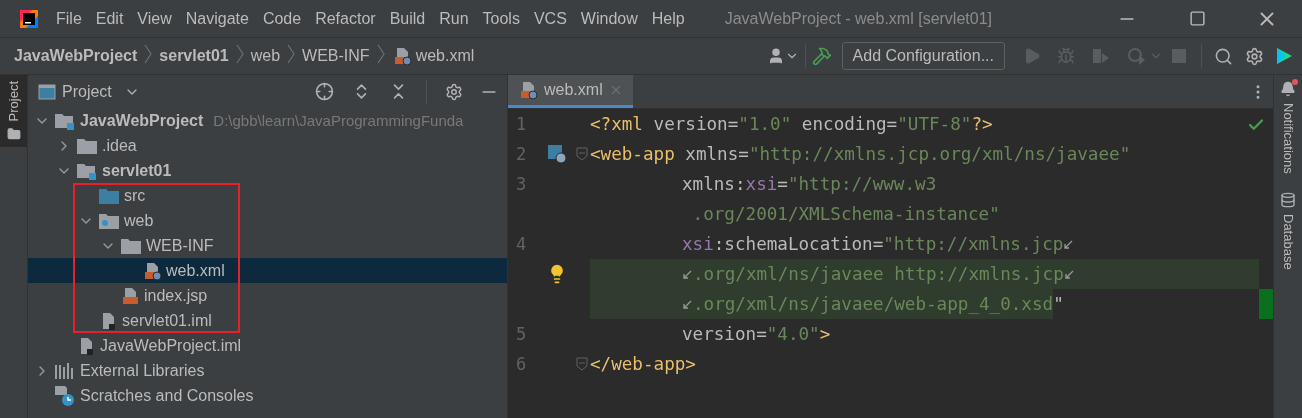 The height and width of the screenshot is (418, 1302). Describe the element at coordinates (501, 18) in the screenshot. I see `menu-item: Tools` at that location.